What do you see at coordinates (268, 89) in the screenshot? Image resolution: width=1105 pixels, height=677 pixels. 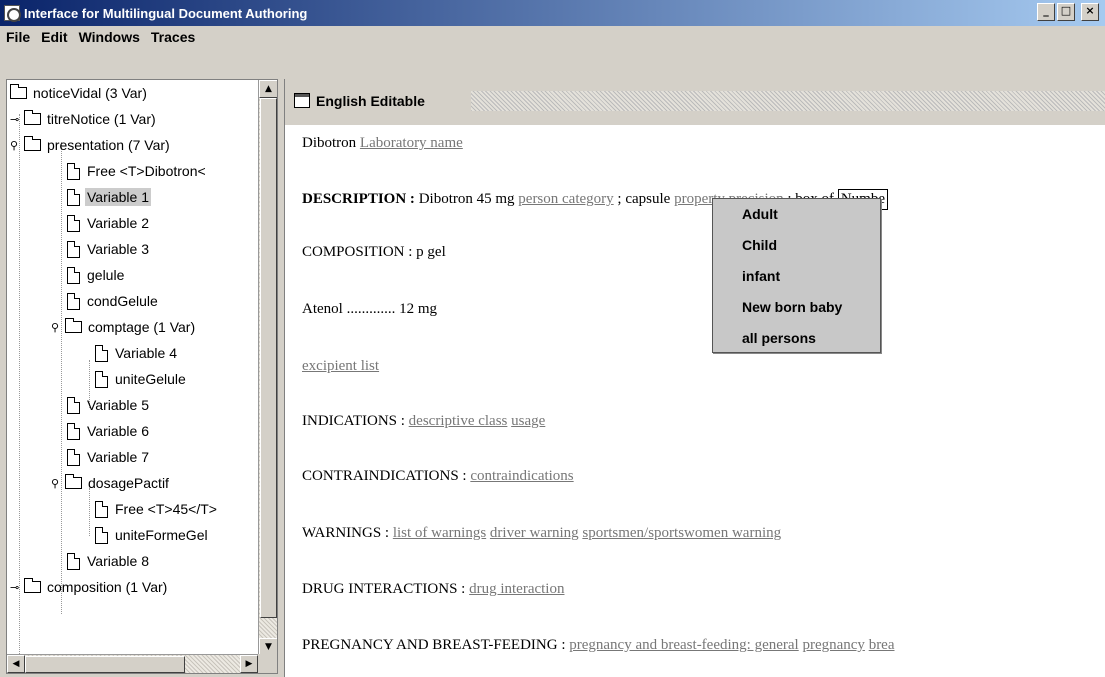 I see `scroll-up-icon: ▲` at bounding box center [268, 89].